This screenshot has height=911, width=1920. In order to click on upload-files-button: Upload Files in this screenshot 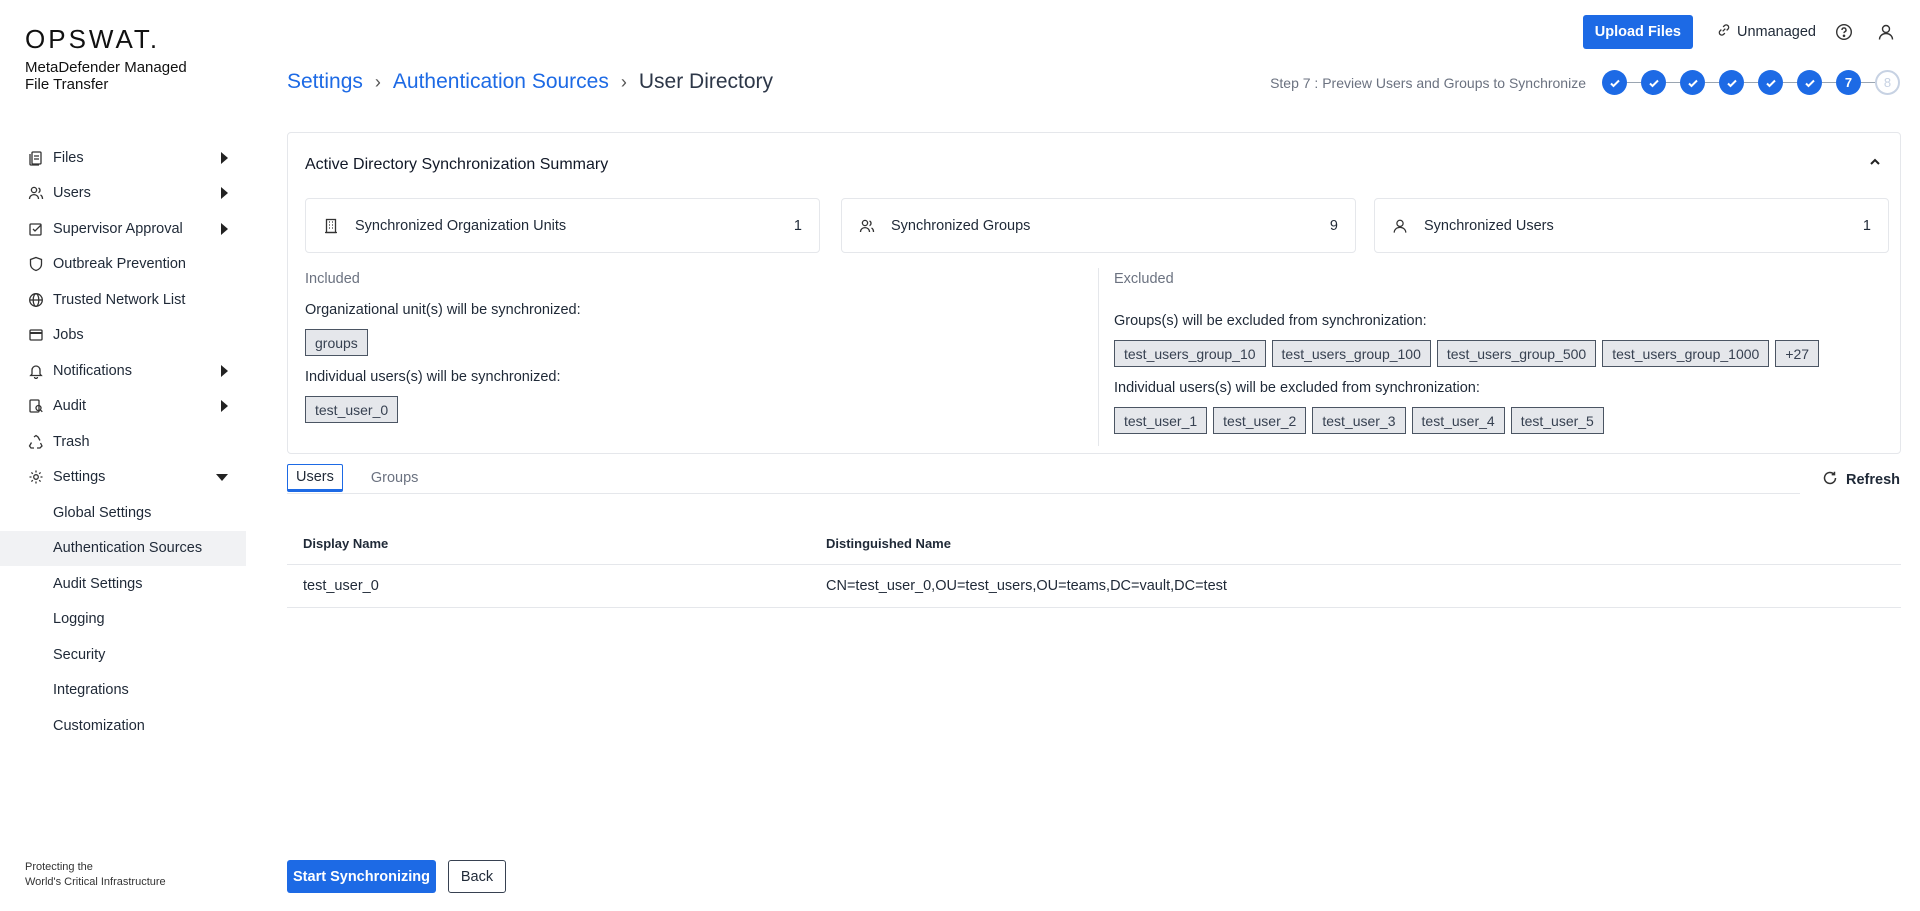, I will do `click(1637, 32)`.